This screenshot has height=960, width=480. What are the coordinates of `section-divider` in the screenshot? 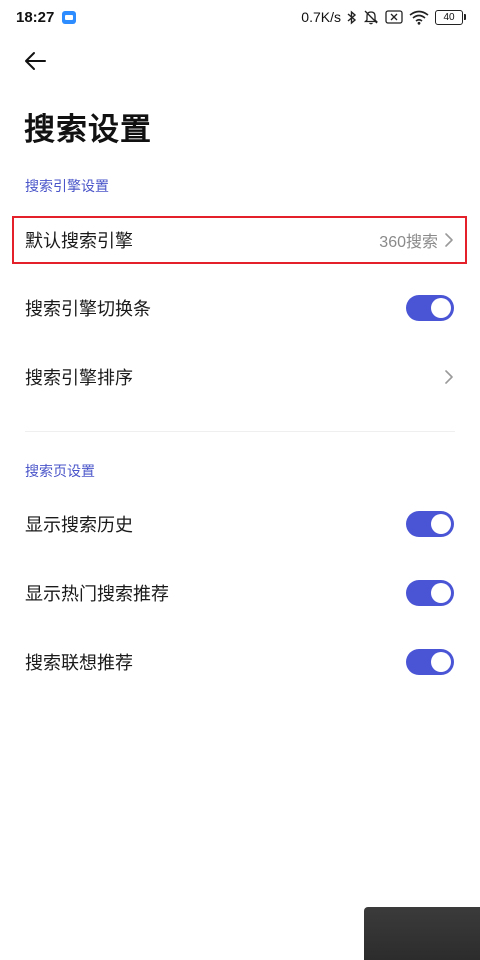 It's located at (240, 431).